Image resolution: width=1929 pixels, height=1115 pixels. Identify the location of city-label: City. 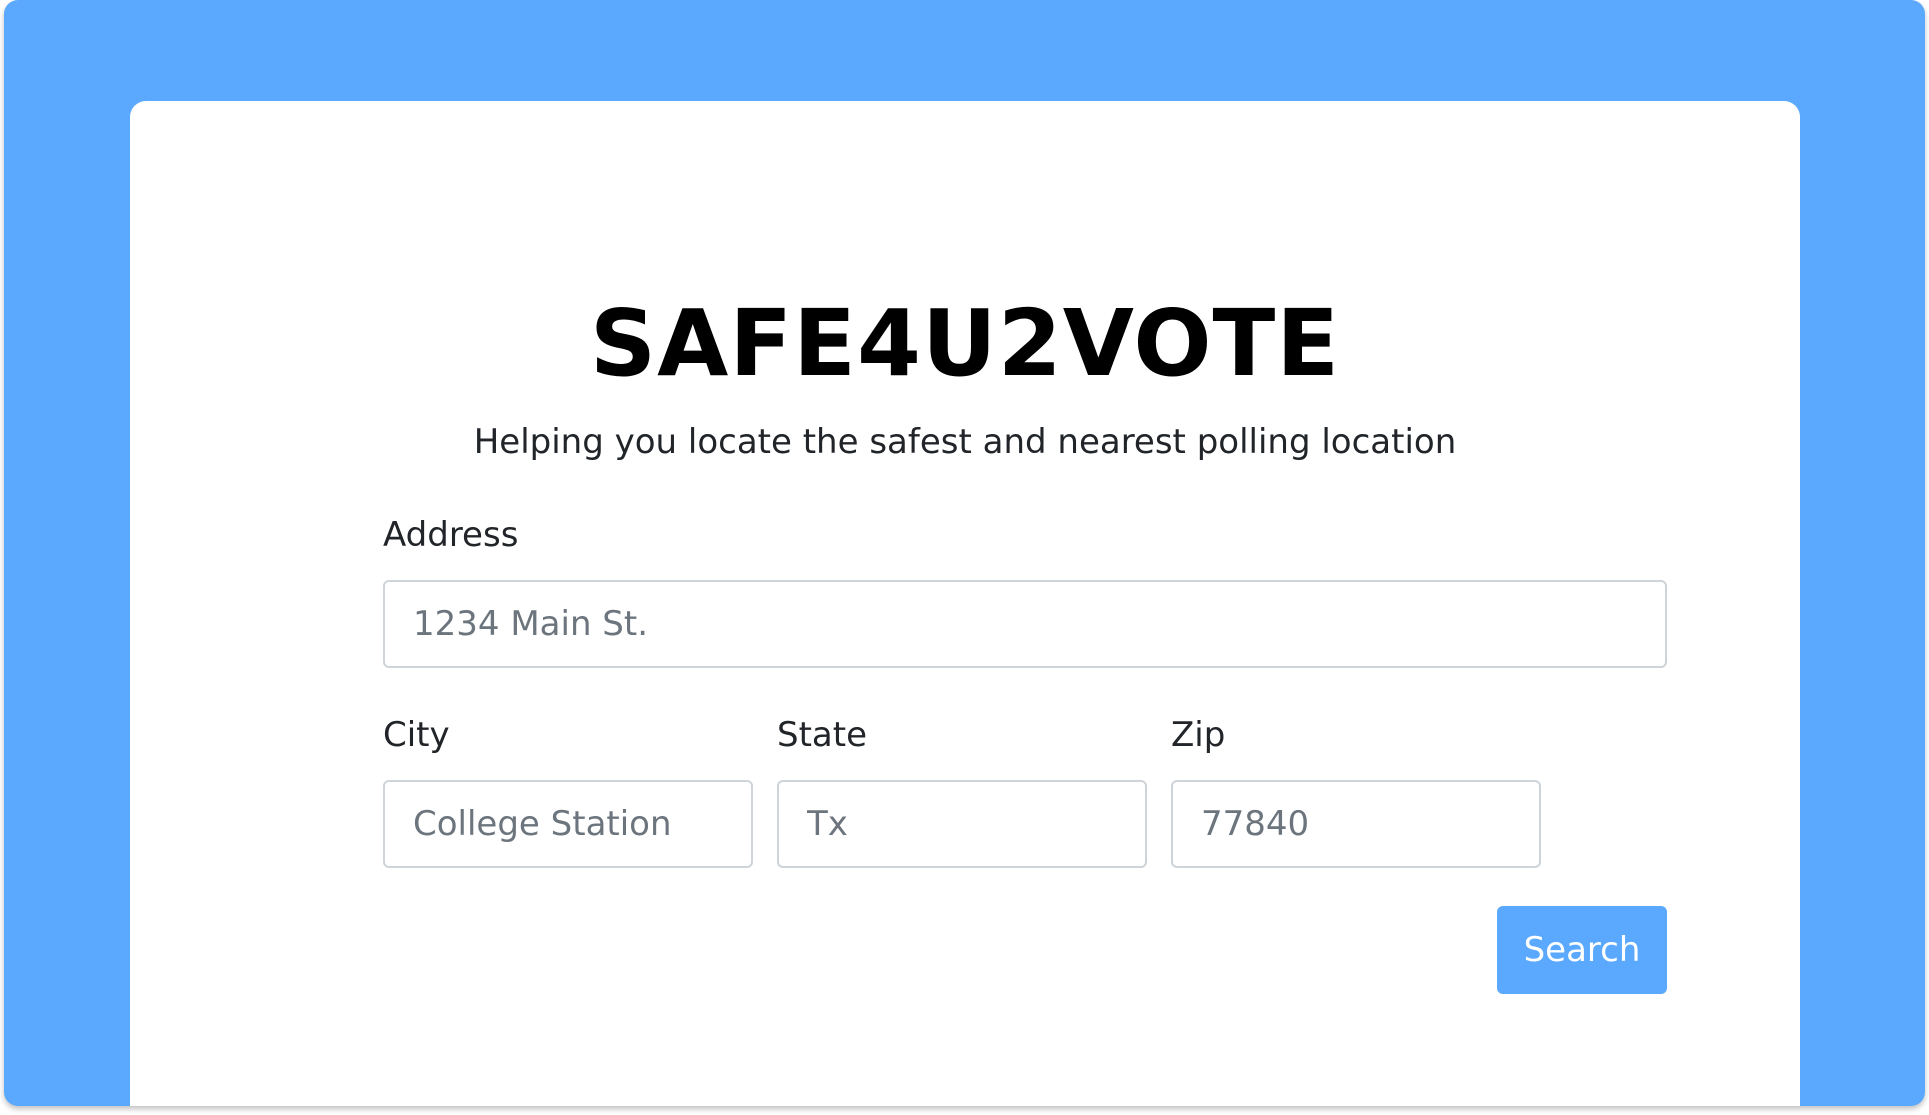
(416, 735).